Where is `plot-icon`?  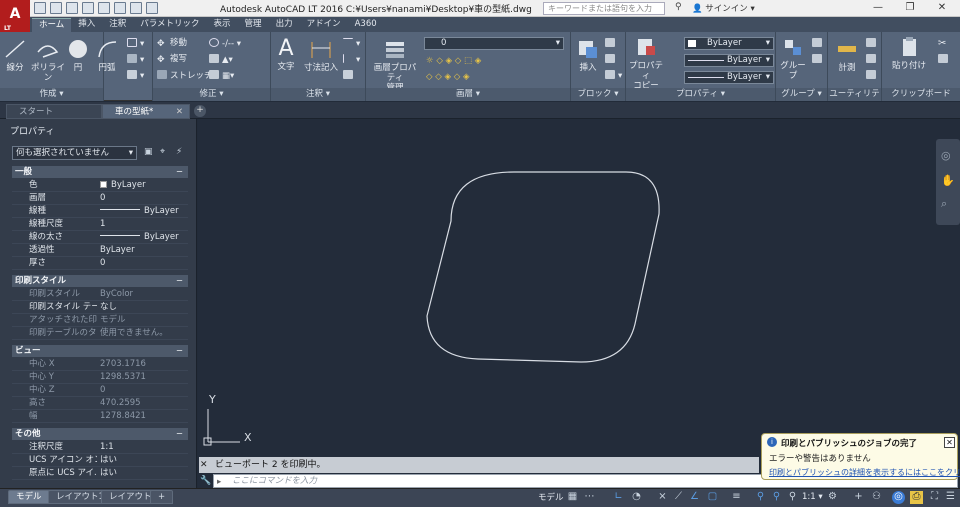 plot-icon is located at coordinates (104, 8).